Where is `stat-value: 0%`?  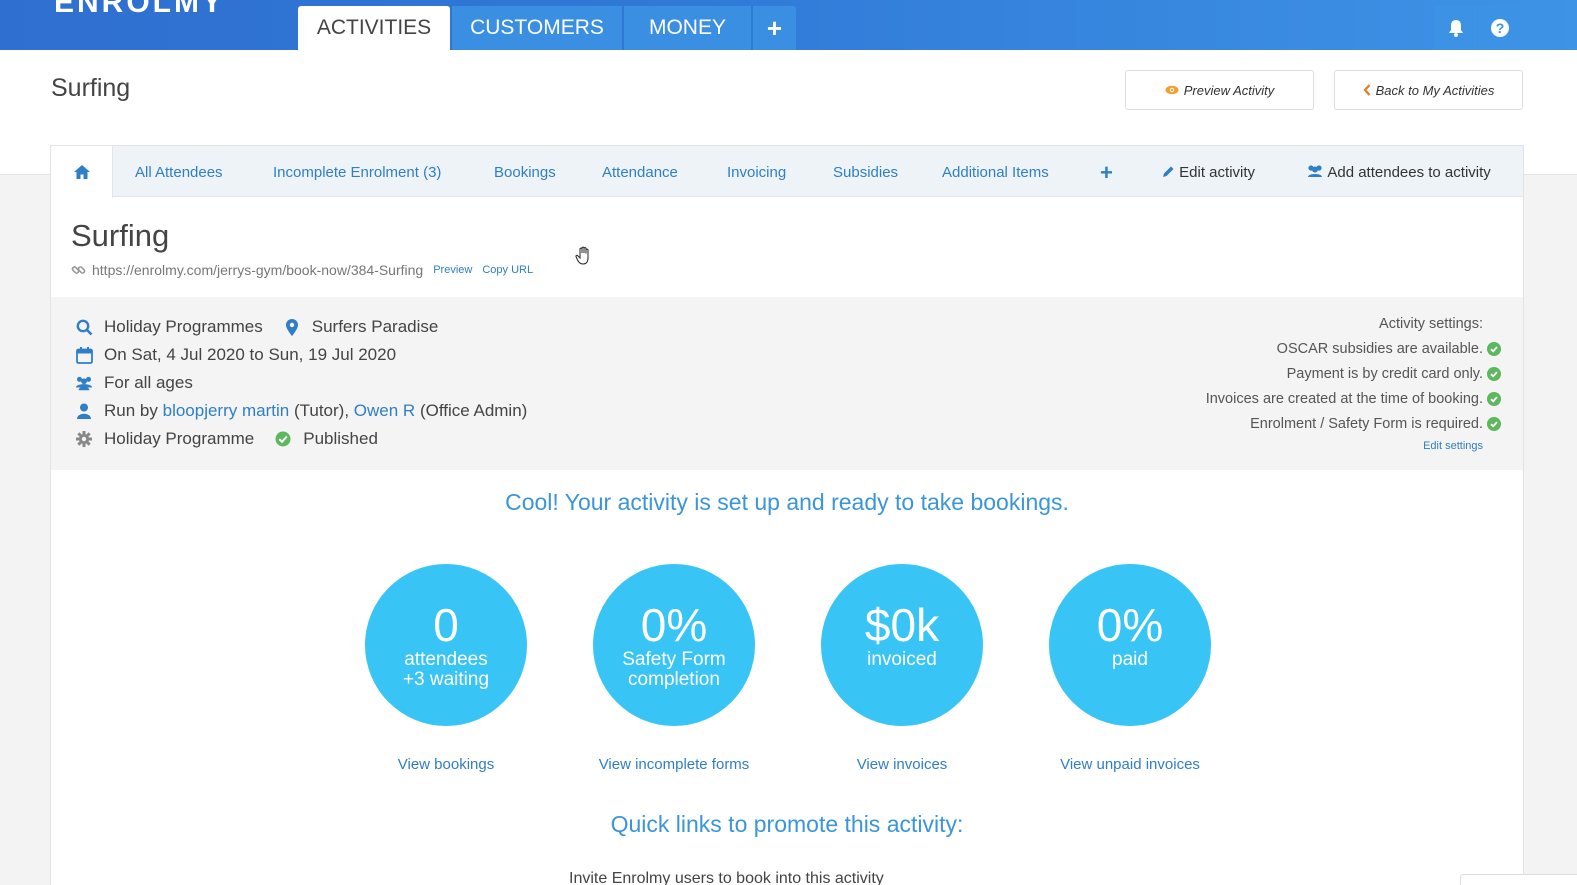
stat-value: 0% is located at coordinates (674, 625).